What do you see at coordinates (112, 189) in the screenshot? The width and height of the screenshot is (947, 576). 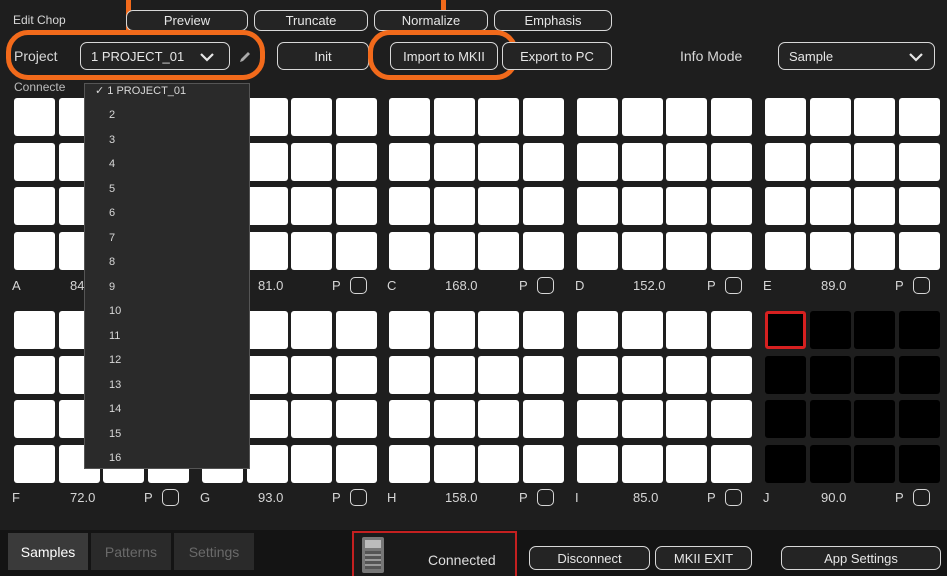 I see `dropdown-item: 5` at bounding box center [112, 189].